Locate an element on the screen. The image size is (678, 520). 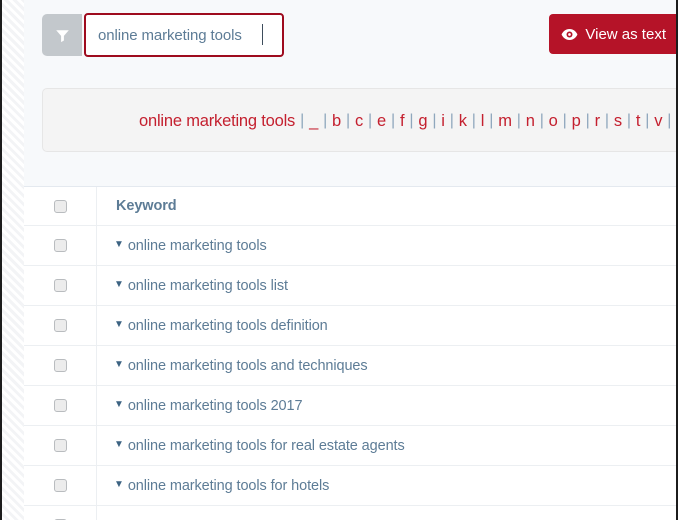
table-header-row: Keyword is located at coordinates (350, 206).